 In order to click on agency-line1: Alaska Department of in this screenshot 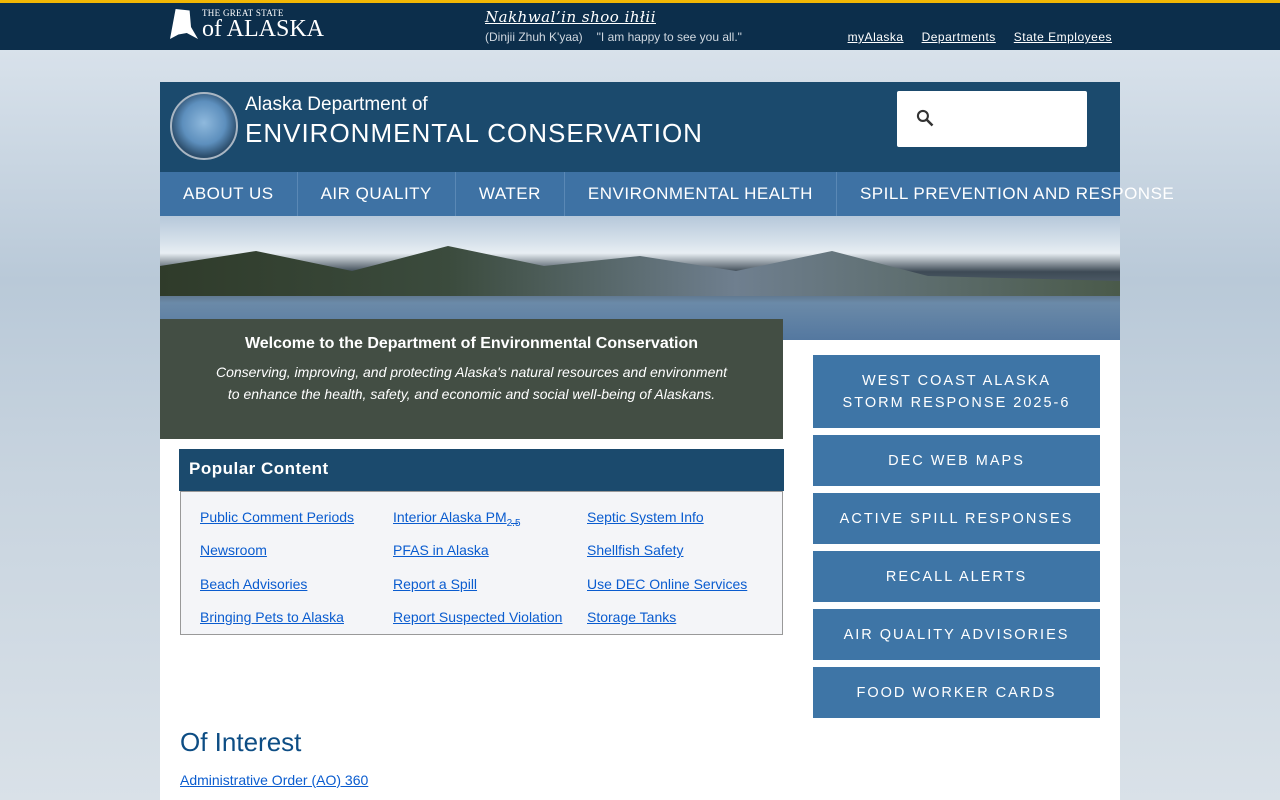, I will do `click(336, 104)`.